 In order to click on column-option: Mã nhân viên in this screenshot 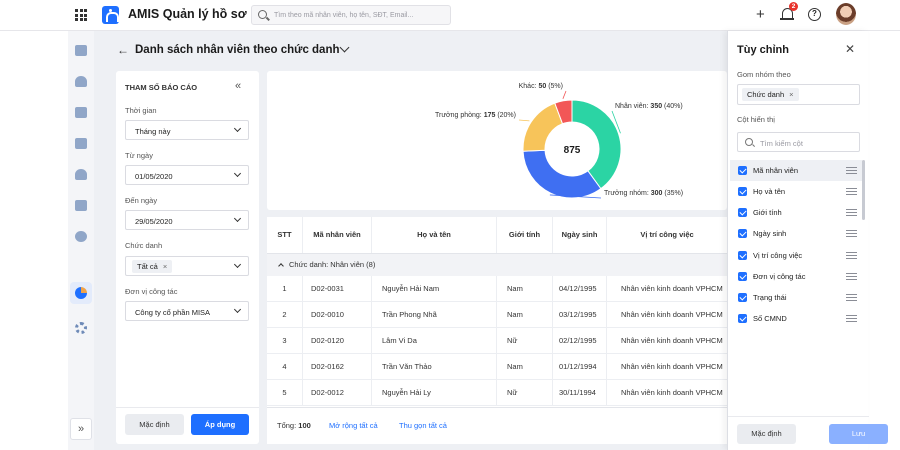, I will do `click(796, 170)`.